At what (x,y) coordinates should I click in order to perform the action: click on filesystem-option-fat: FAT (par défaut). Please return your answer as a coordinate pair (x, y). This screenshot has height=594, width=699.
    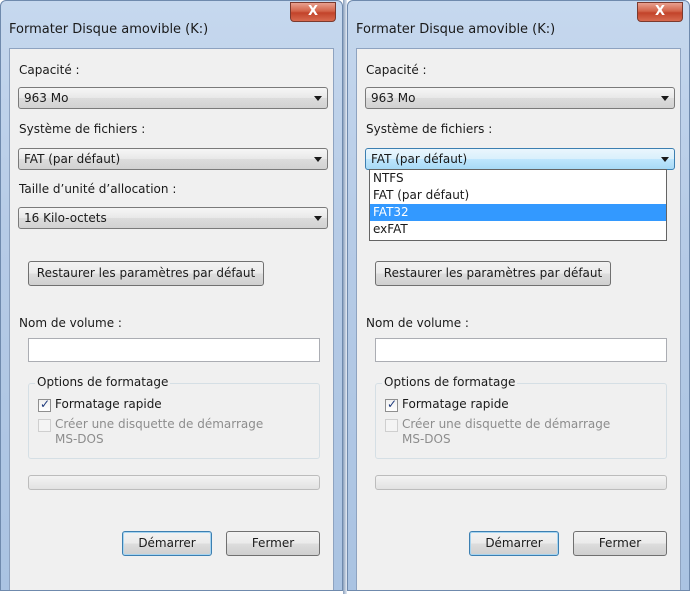
    Looking at the image, I should click on (518, 195).